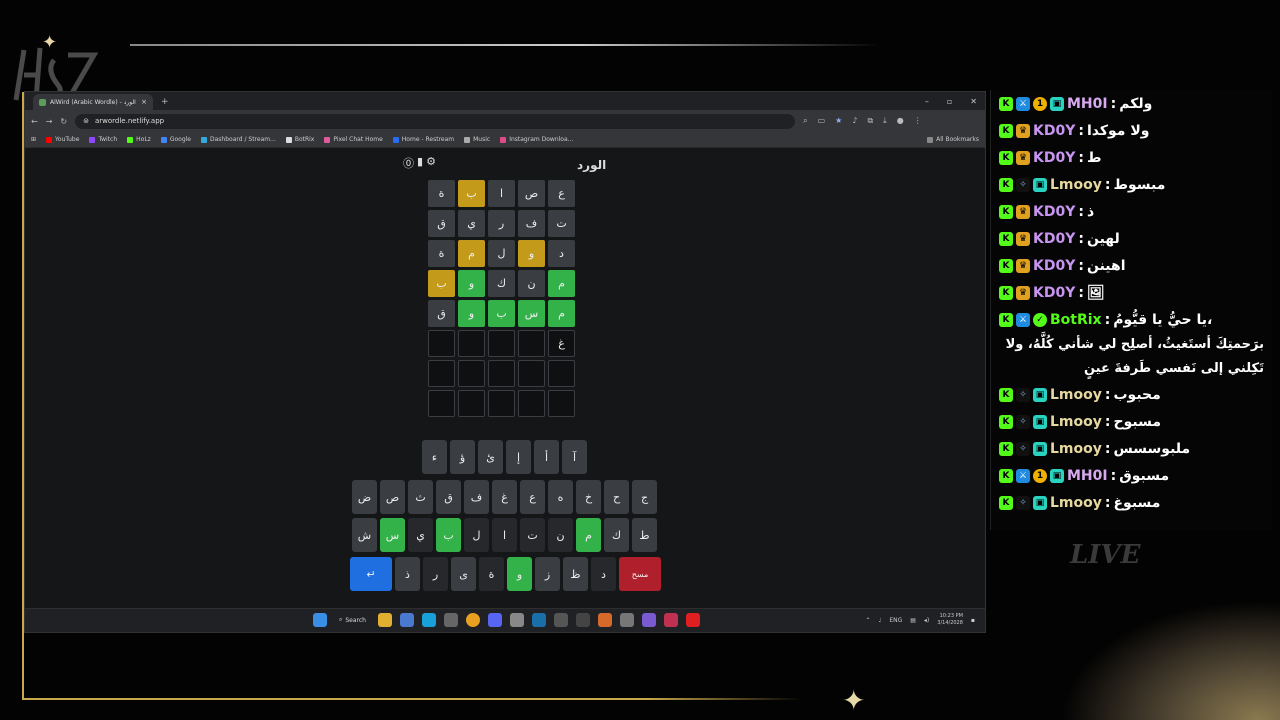  Describe the element at coordinates (822, 121) in the screenshot. I see `cast-icon: ▭` at that location.